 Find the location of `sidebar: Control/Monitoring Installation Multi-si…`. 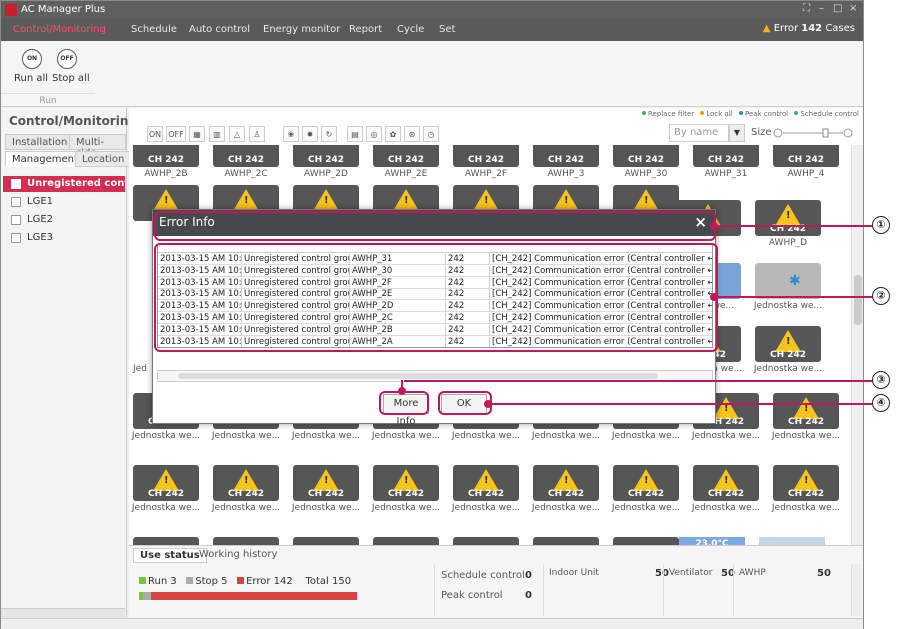

sidebar: Control/Monitoring Installation Multi-si… is located at coordinates (69, 363).